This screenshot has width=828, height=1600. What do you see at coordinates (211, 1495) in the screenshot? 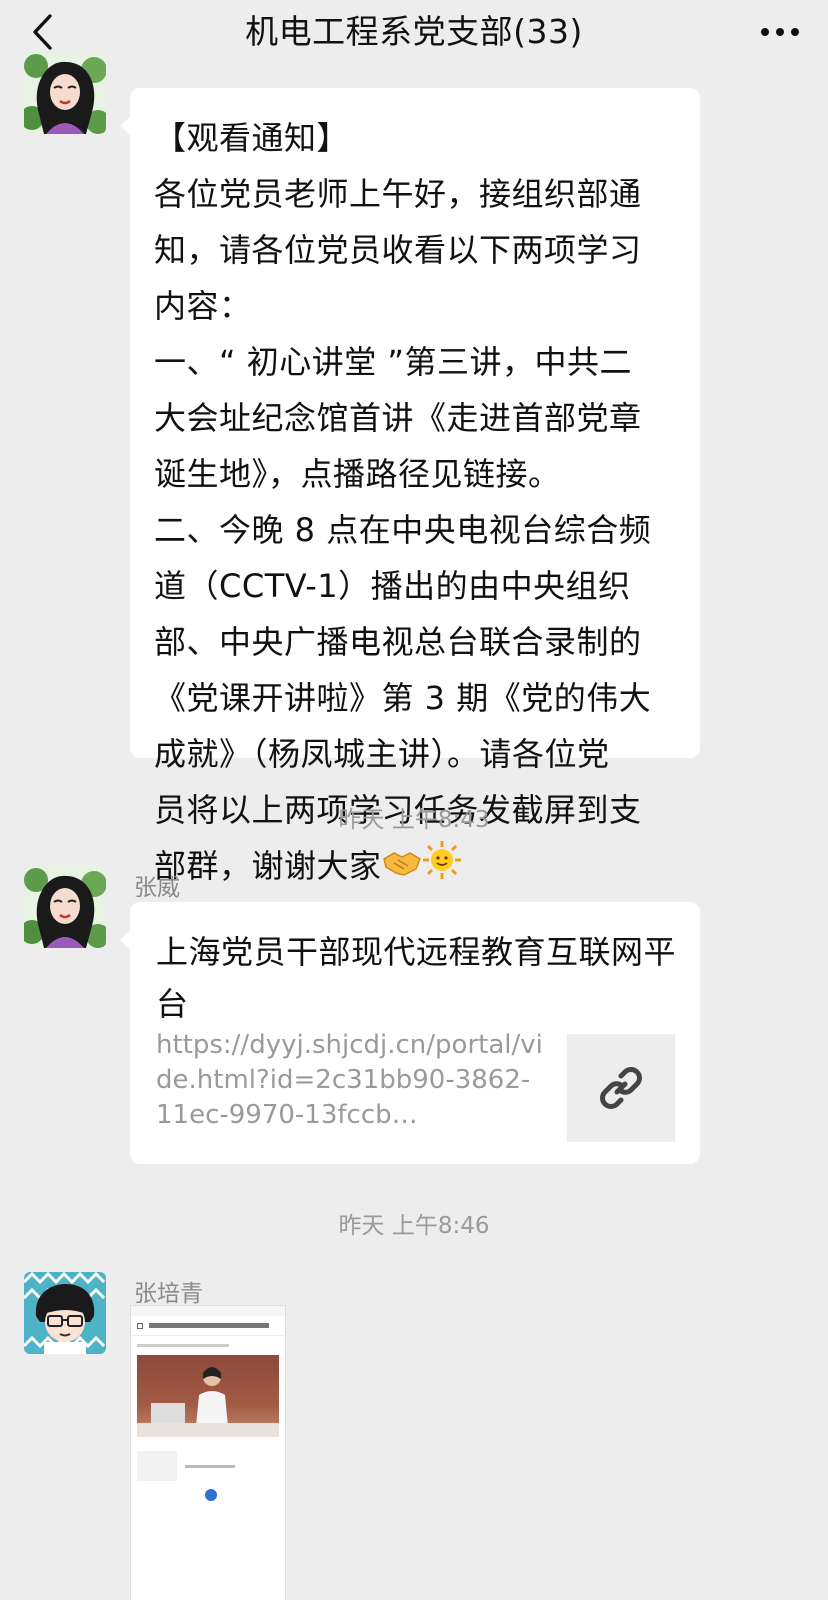
I see `image-blue-dot` at bounding box center [211, 1495].